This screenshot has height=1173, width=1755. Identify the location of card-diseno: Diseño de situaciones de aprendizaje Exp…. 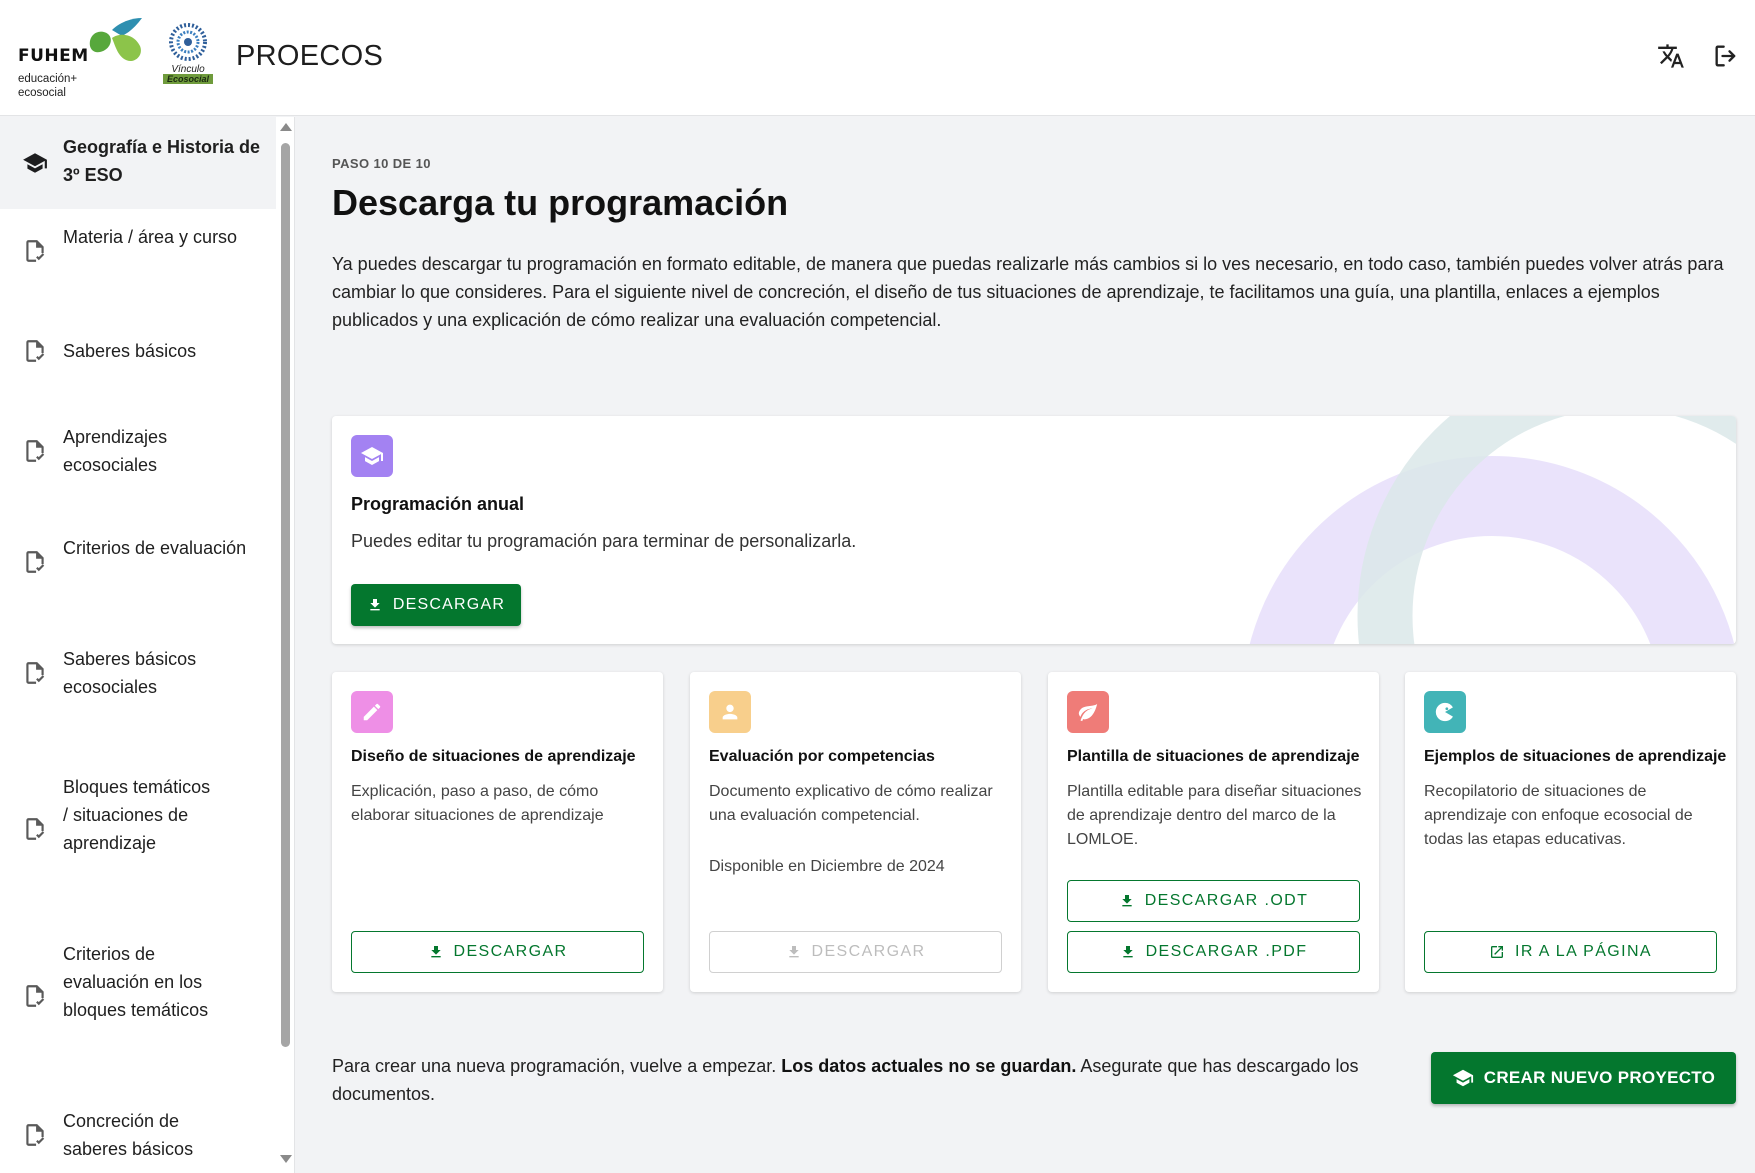
(497, 832).